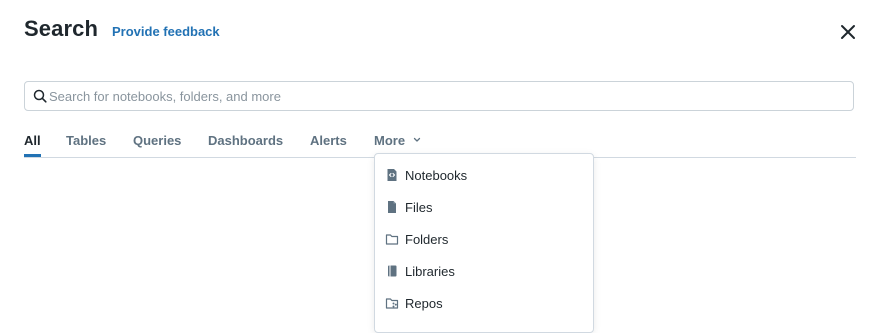 This screenshot has width=880, height=333. Describe the element at coordinates (430, 271) in the screenshot. I see `menu-item-label: Libraries` at that location.